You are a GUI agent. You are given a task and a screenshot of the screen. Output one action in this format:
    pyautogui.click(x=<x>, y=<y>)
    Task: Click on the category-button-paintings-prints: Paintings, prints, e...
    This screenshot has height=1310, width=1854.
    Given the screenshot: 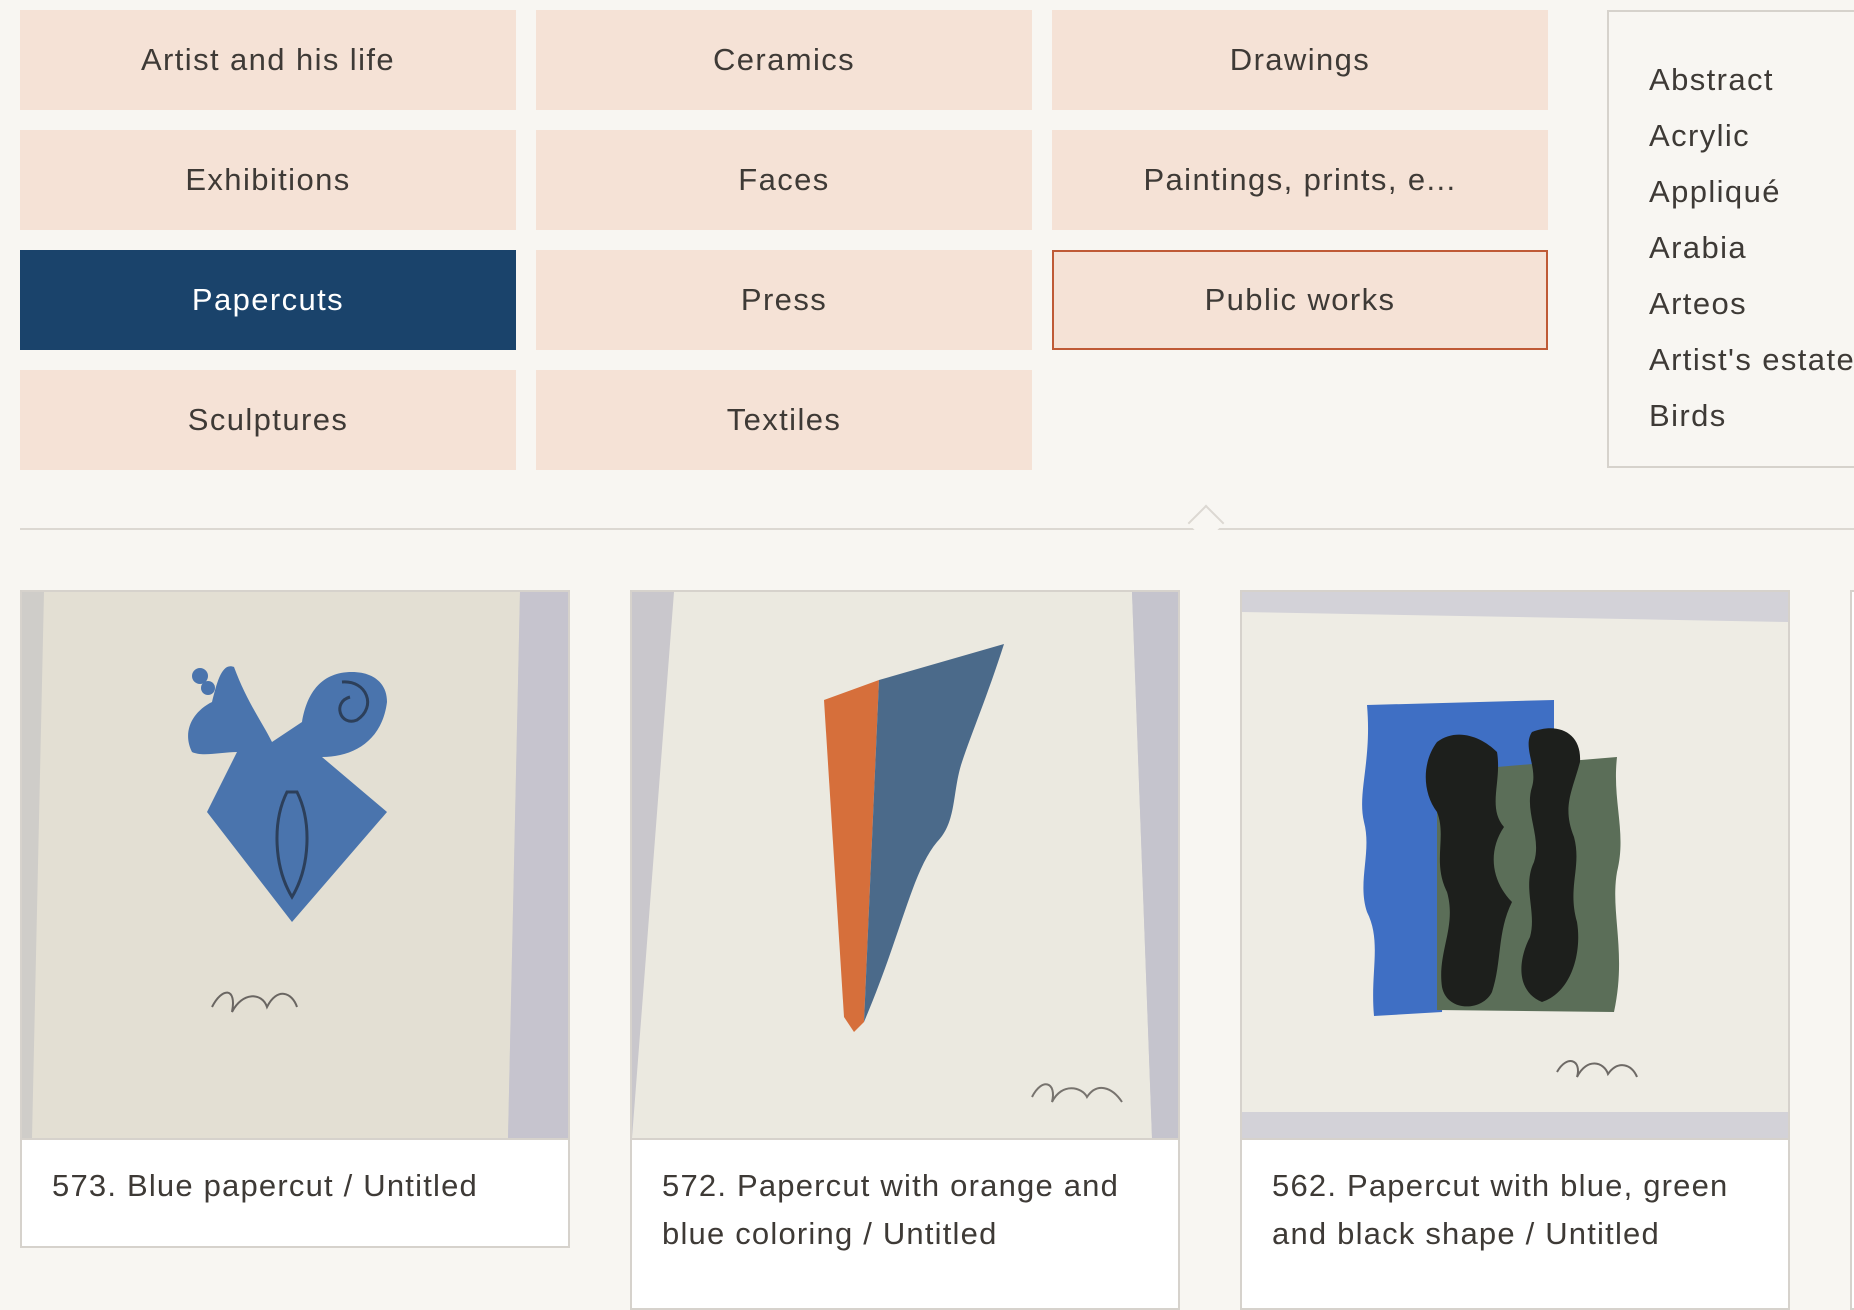 What is the action you would take?
    pyautogui.click(x=1300, y=180)
    